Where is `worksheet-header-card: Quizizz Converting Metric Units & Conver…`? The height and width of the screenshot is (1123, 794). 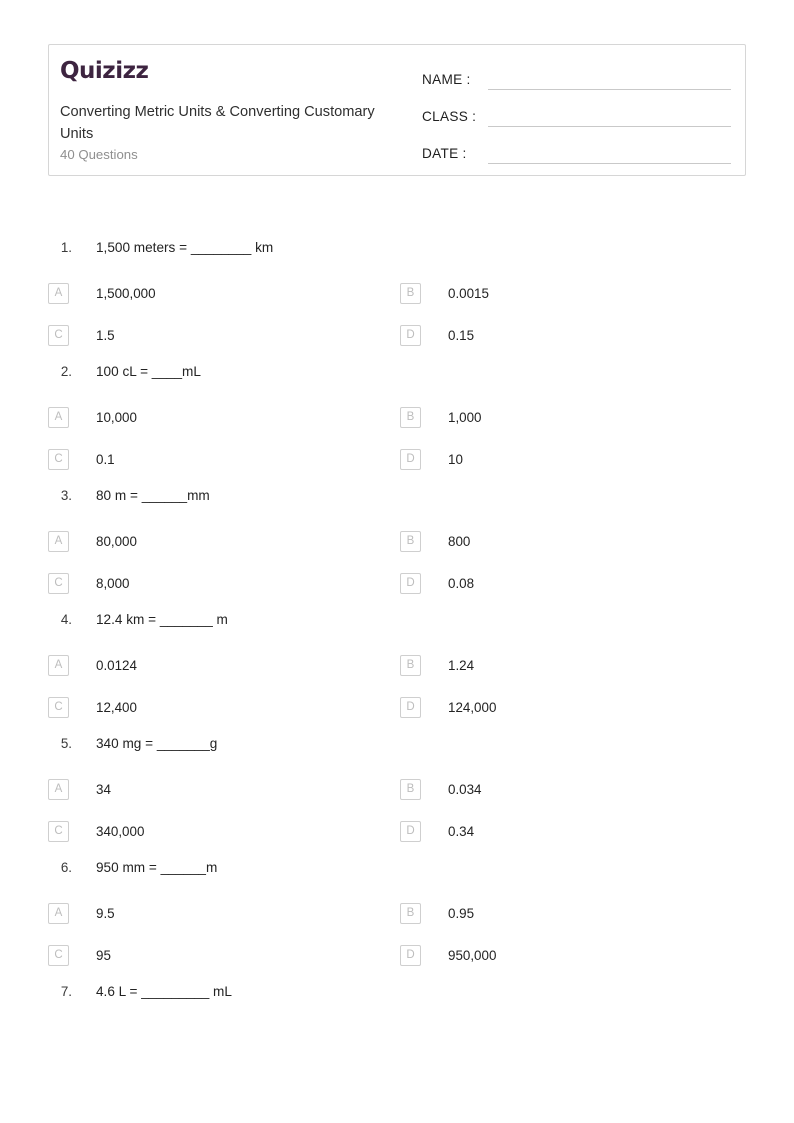 worksheet-header-card: Quizizz Converting Metric Units & Conver… is located at coordinates (397, 110).